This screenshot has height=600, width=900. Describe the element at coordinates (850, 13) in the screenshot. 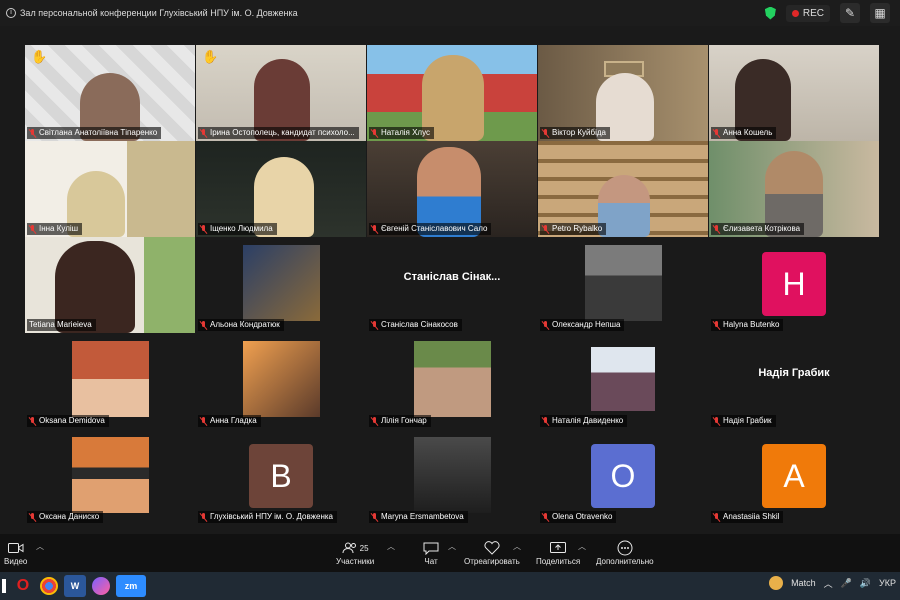

I see `edit-pencil-icon: ✎` at that location.